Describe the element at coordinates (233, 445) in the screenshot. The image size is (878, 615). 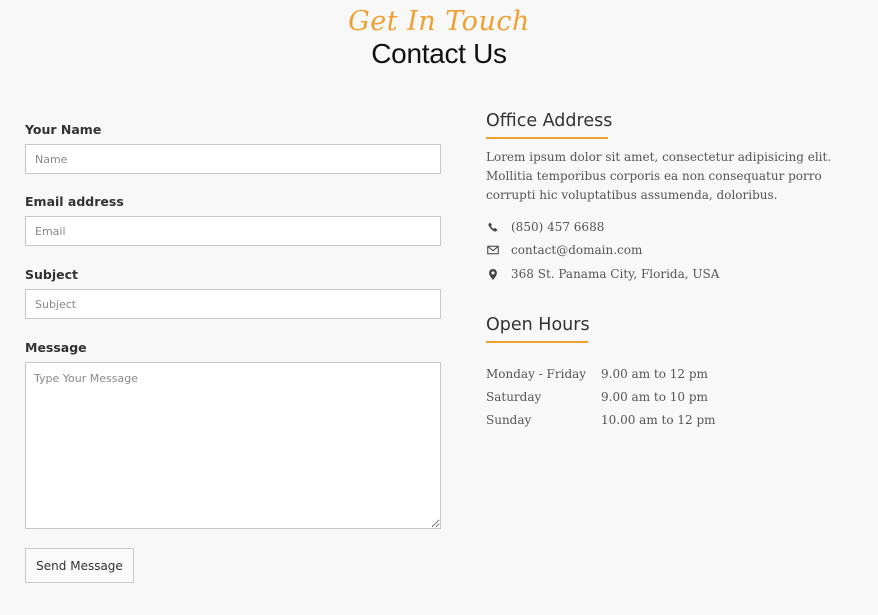
I see `message-textarea` at that location.